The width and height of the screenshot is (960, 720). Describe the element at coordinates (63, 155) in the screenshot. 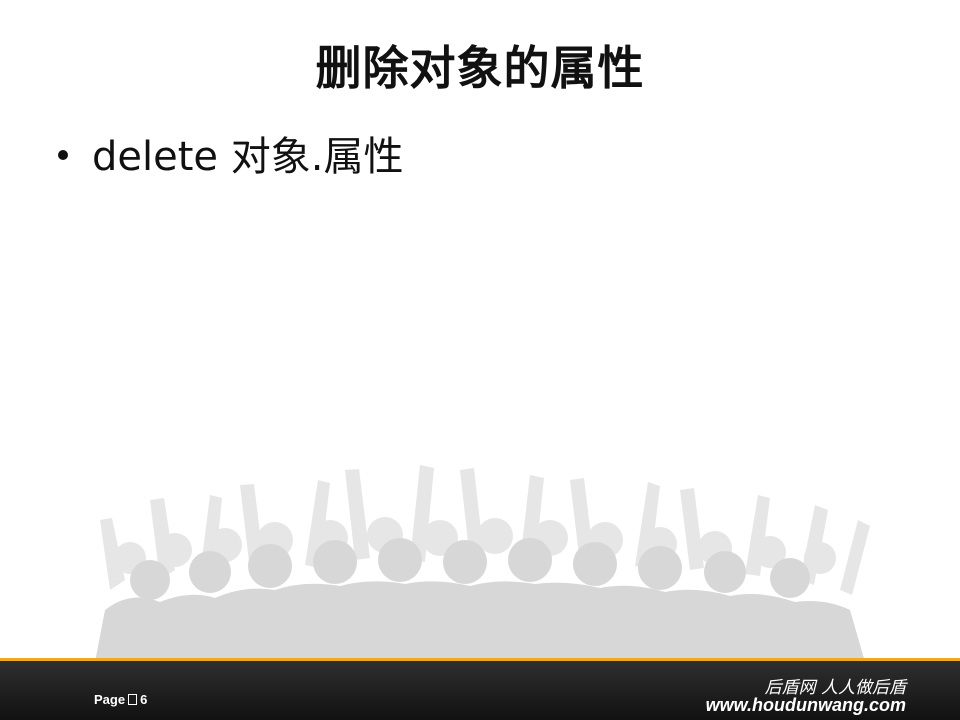

I see `bullet-dot-icon` at that location.